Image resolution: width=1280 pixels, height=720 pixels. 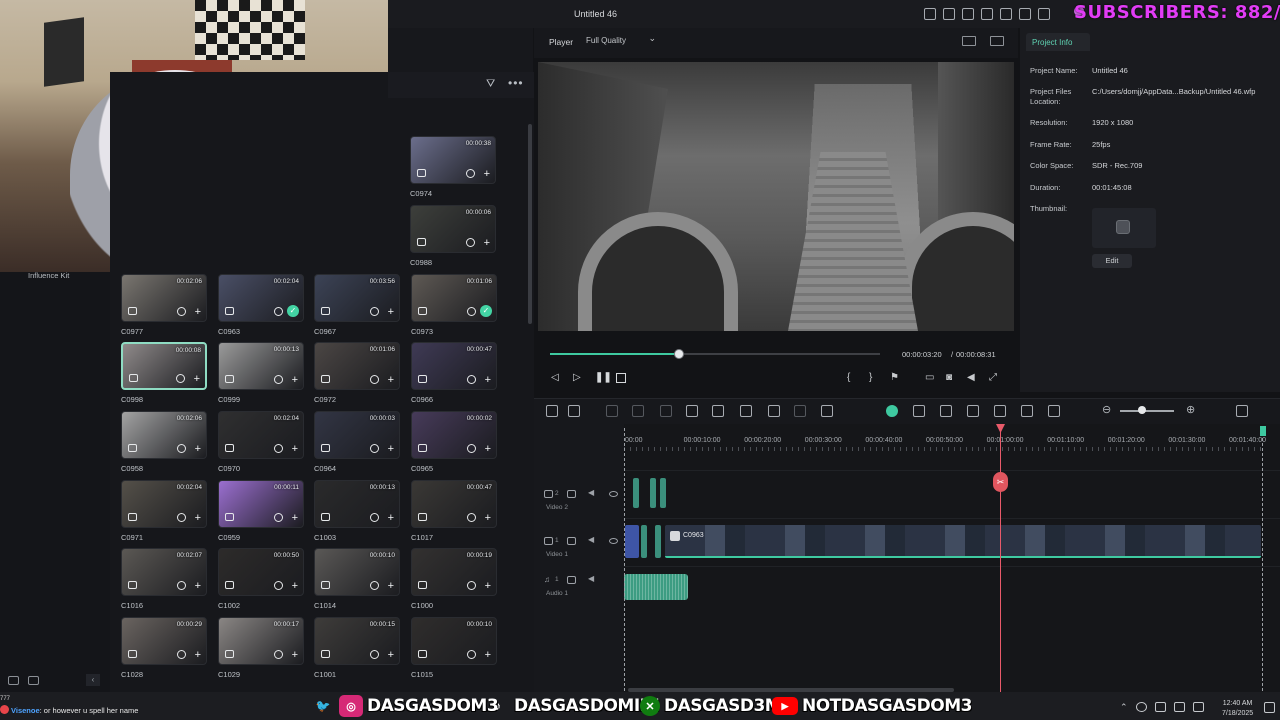 I want to click on clip-thumbnail: 00:00:13 +, so click(x=261, y=366).